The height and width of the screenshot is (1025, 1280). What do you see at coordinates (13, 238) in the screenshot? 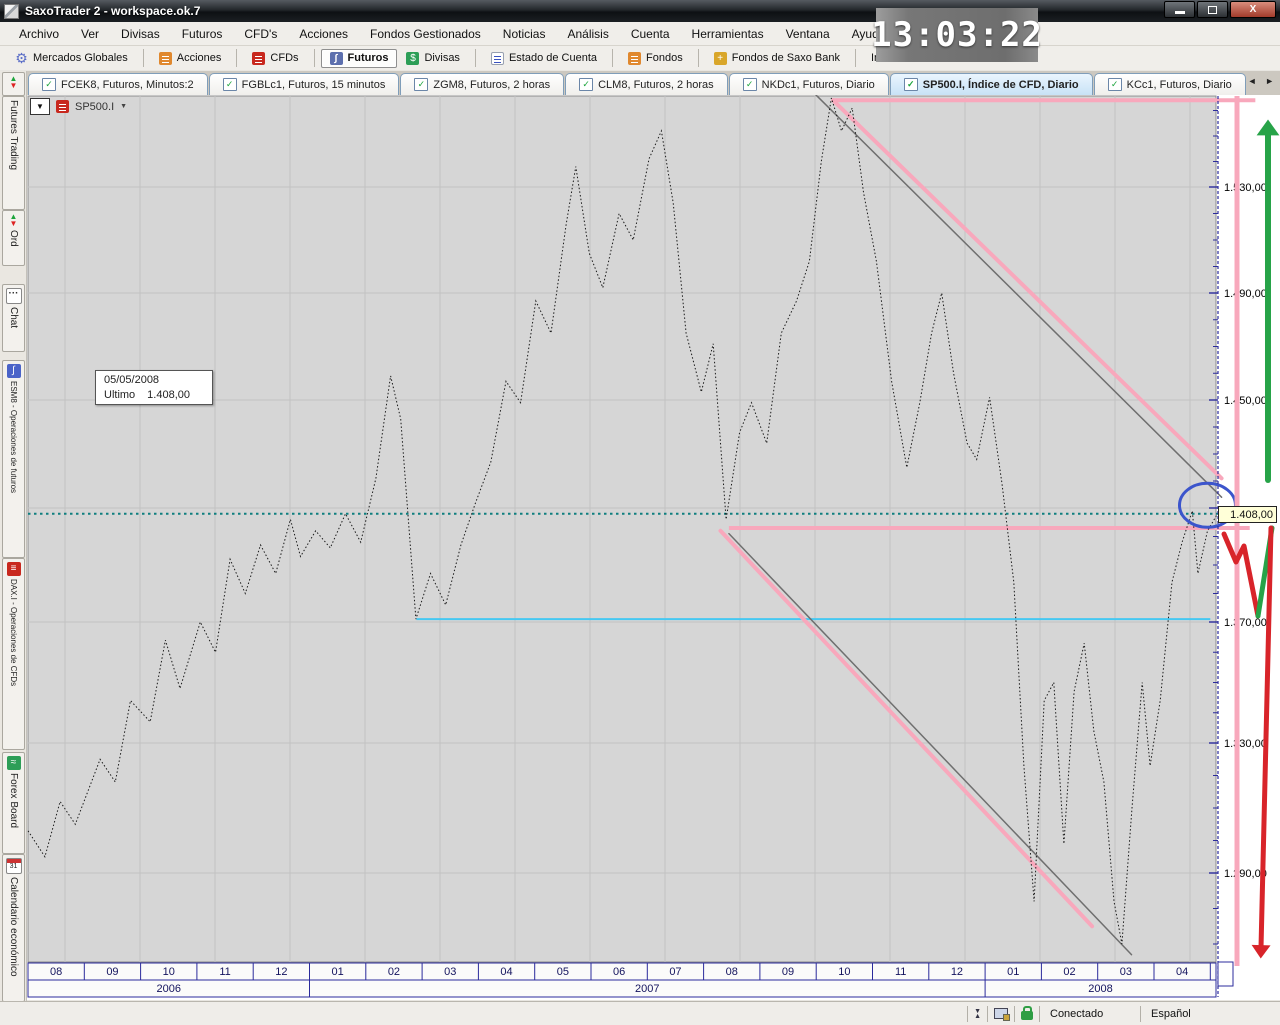
I see `sidebar-item-ord: ▲ ▼ Ord` at bounding box center [13, 238].